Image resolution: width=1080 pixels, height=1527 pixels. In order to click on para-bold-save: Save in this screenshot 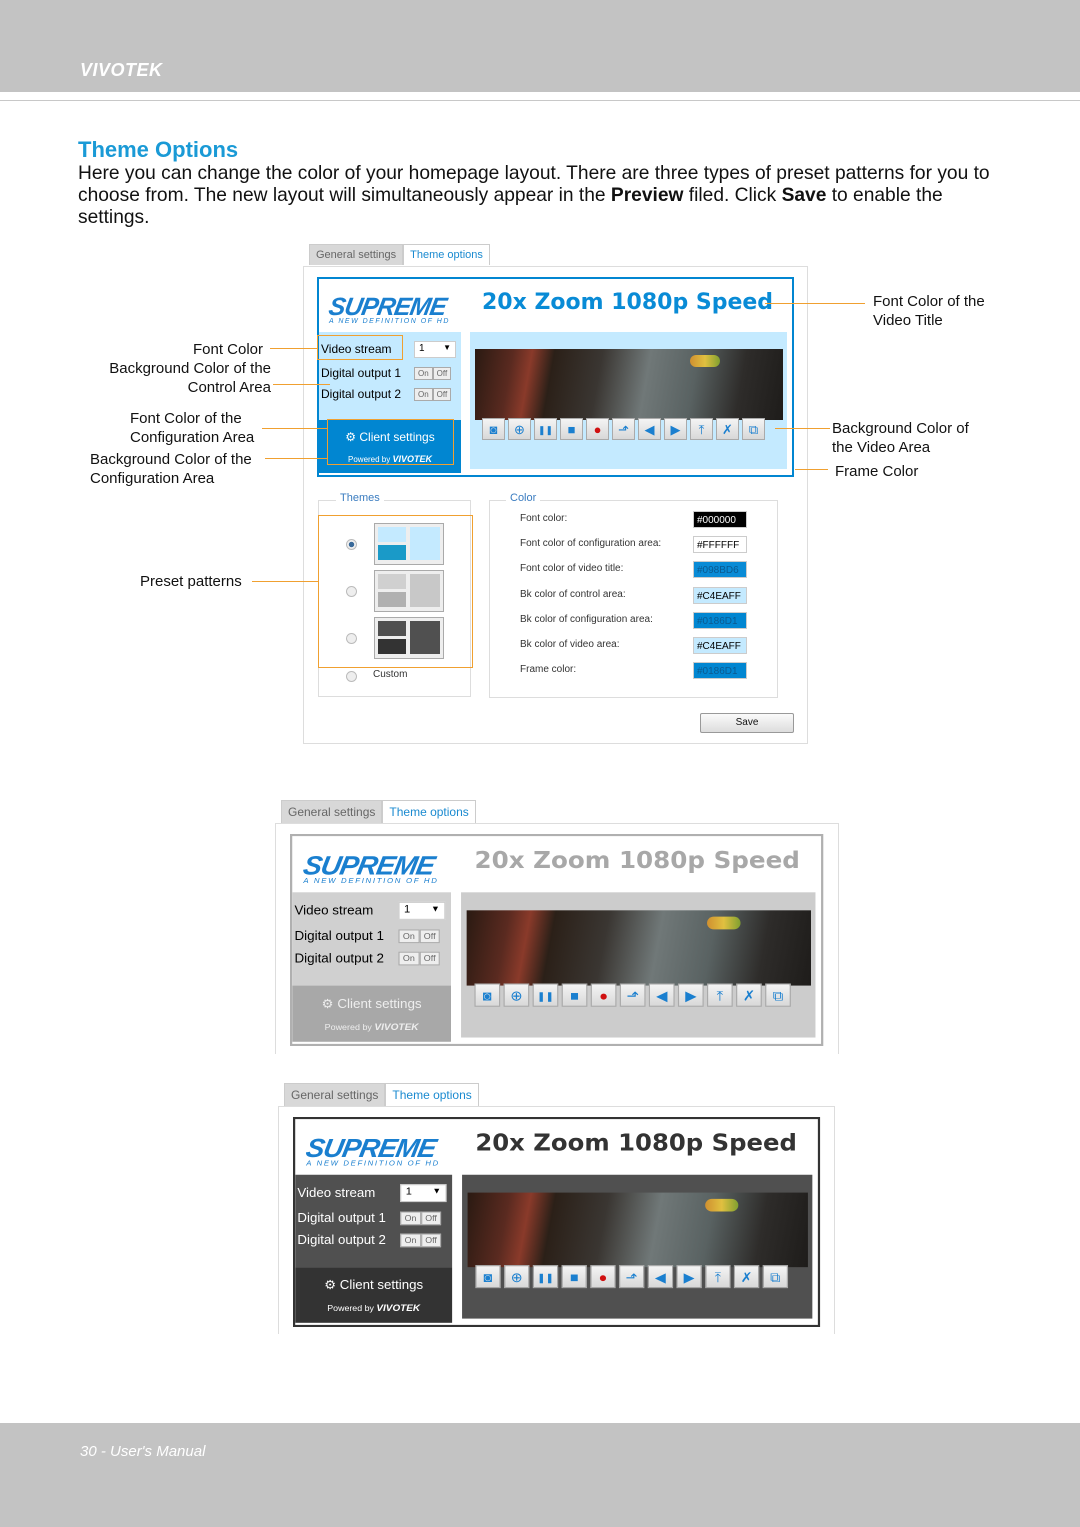, I will do `click(804, 195)`.